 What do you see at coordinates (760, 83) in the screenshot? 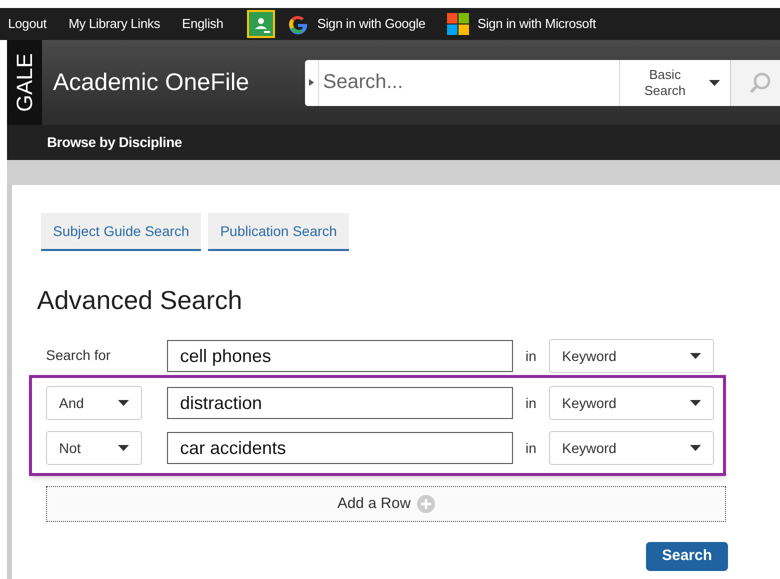
I see `search-icon` at bounding box center [760, 83].